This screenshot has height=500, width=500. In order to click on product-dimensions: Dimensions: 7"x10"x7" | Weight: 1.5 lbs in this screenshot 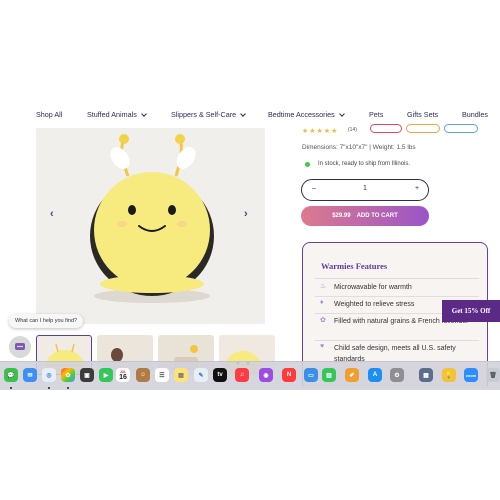, I will do `click(359, 147)`.